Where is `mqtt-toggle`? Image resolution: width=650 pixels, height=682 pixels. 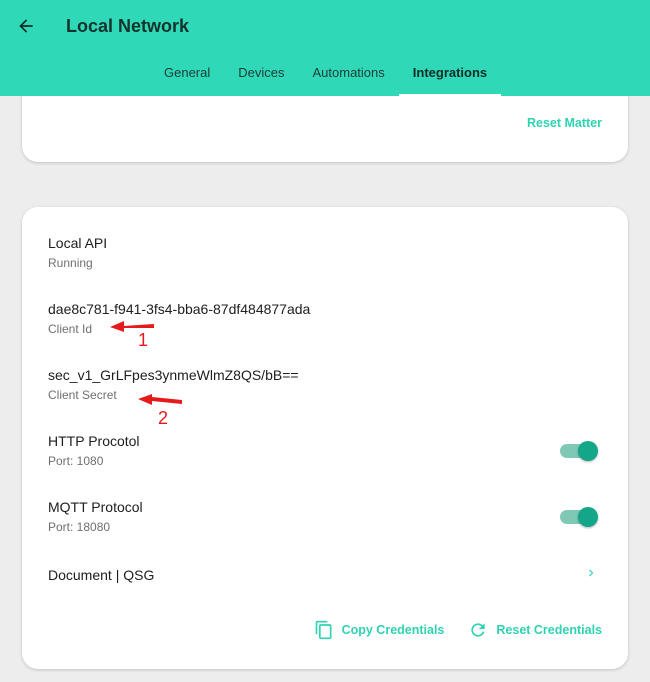 mqtt-toggle is located at coordinates (579, 517).